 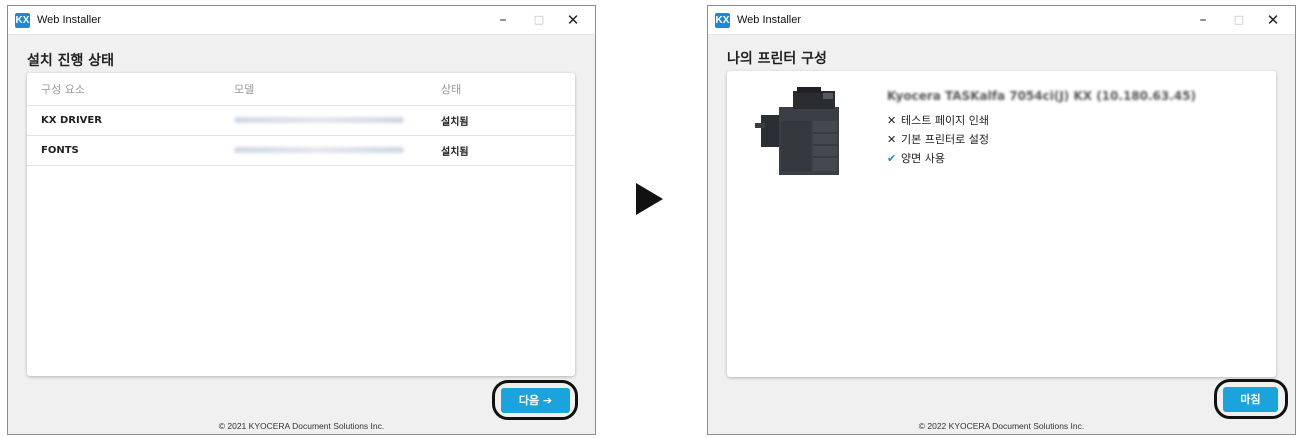 I want to click on option-default-printer: ✕ 기본 프린터로 설정, so click(x=938, y=139).